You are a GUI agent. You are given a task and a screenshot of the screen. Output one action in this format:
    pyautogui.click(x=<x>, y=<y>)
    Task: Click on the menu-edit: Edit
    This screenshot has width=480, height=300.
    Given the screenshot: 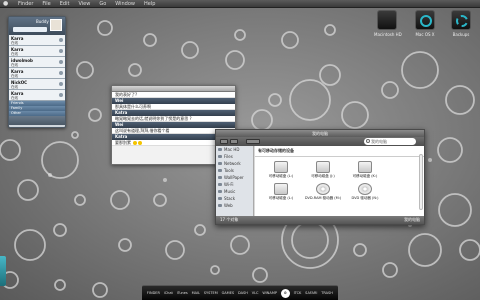 What is the action you would take?
    pyautogui.click(x=65, y=4)
    